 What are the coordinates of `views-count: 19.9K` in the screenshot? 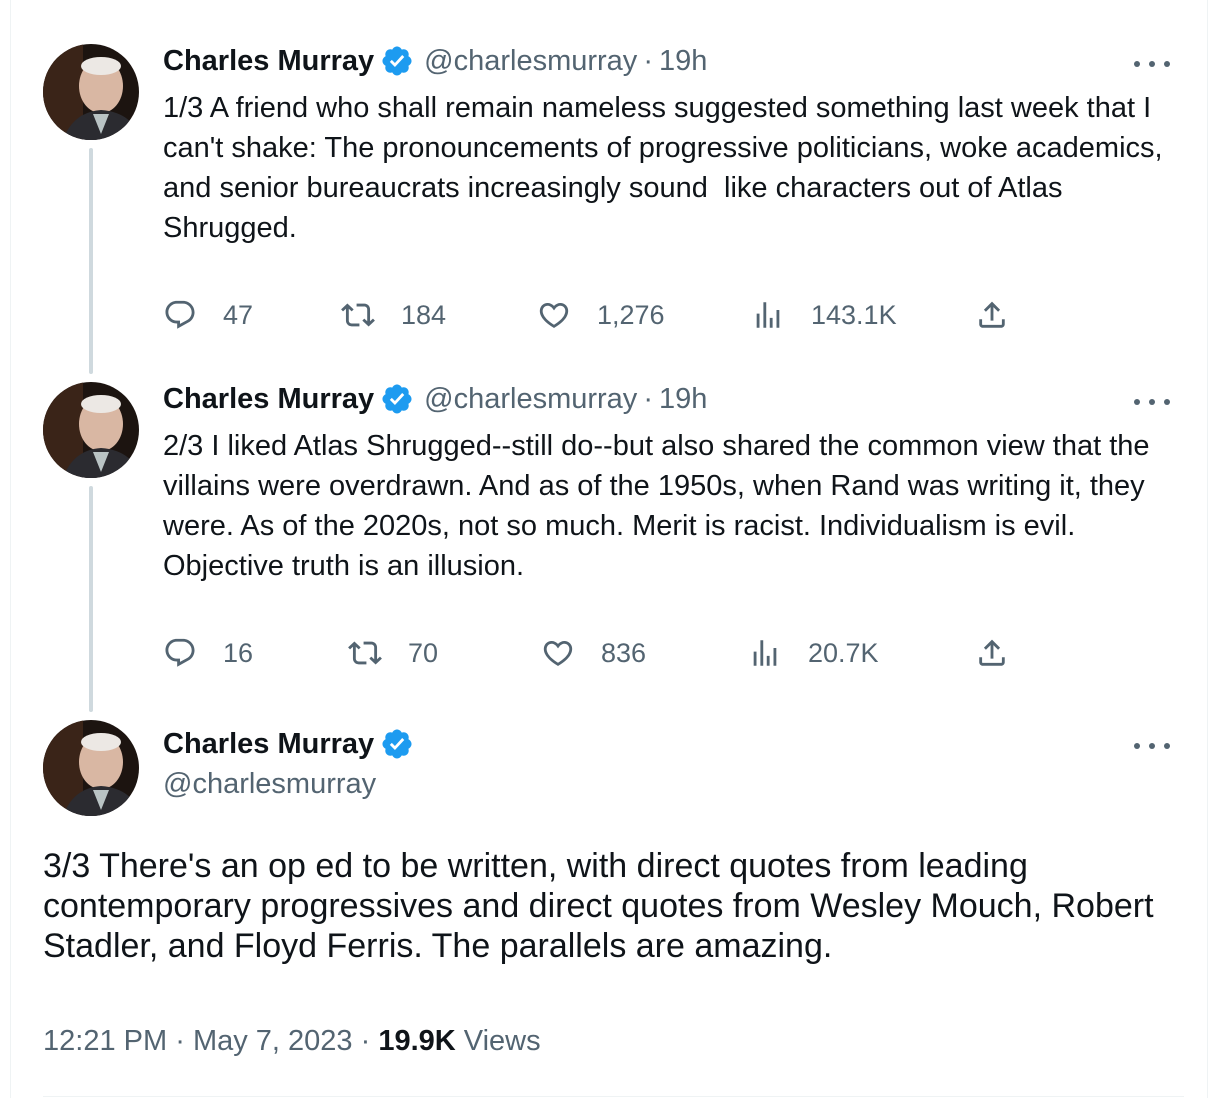 It's located at (417, 1041).